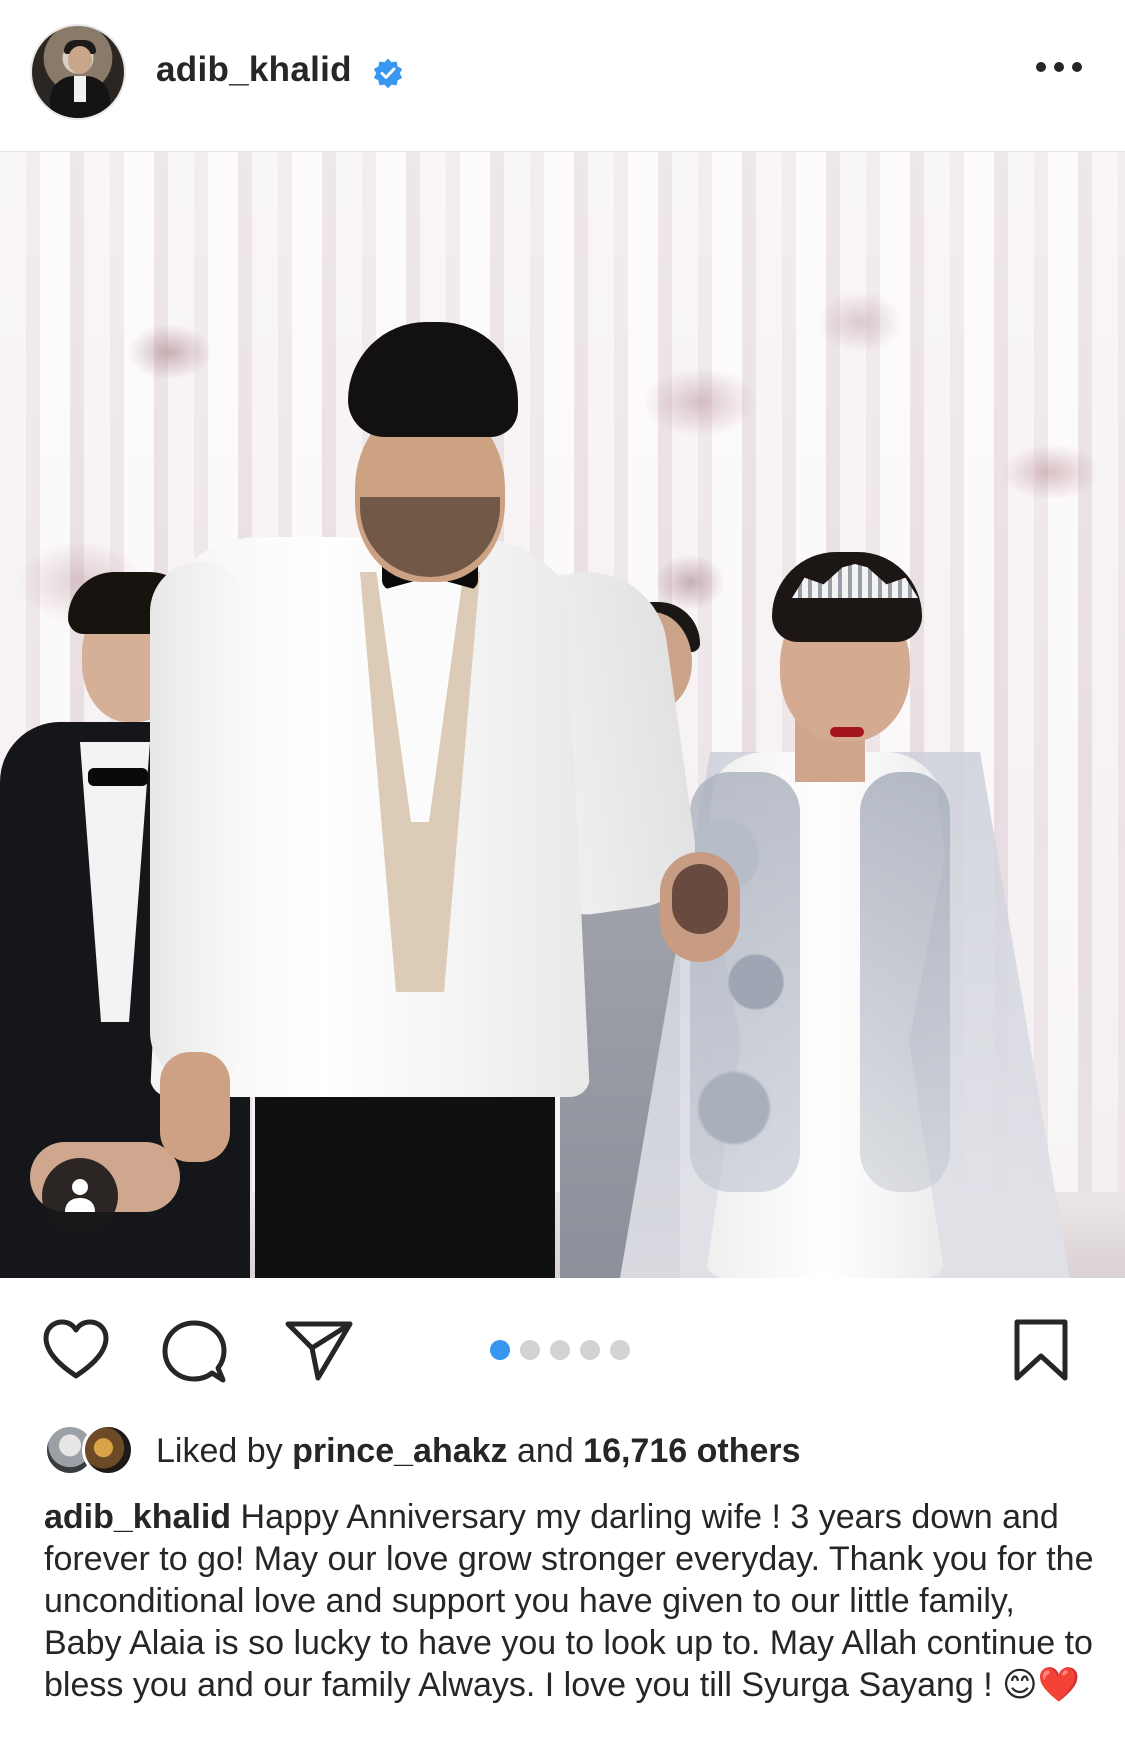 This screenshot has height=1758, width=1125. I want to click on profile-avatar, so click(78, 72).